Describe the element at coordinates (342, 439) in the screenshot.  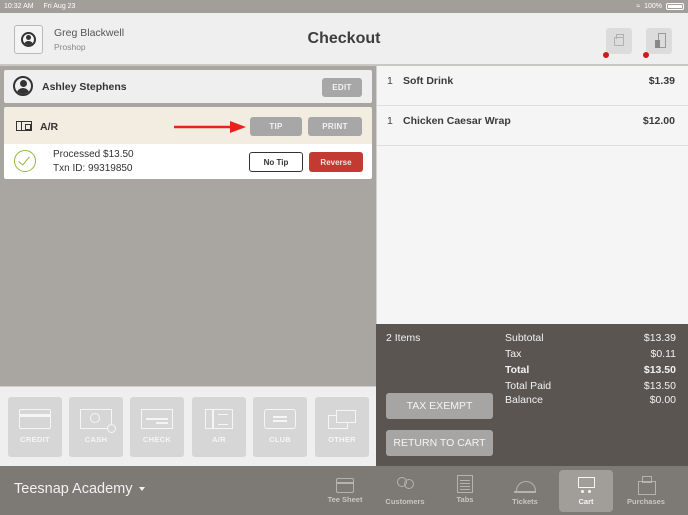
I see `tender-label: OTHER` at that location.